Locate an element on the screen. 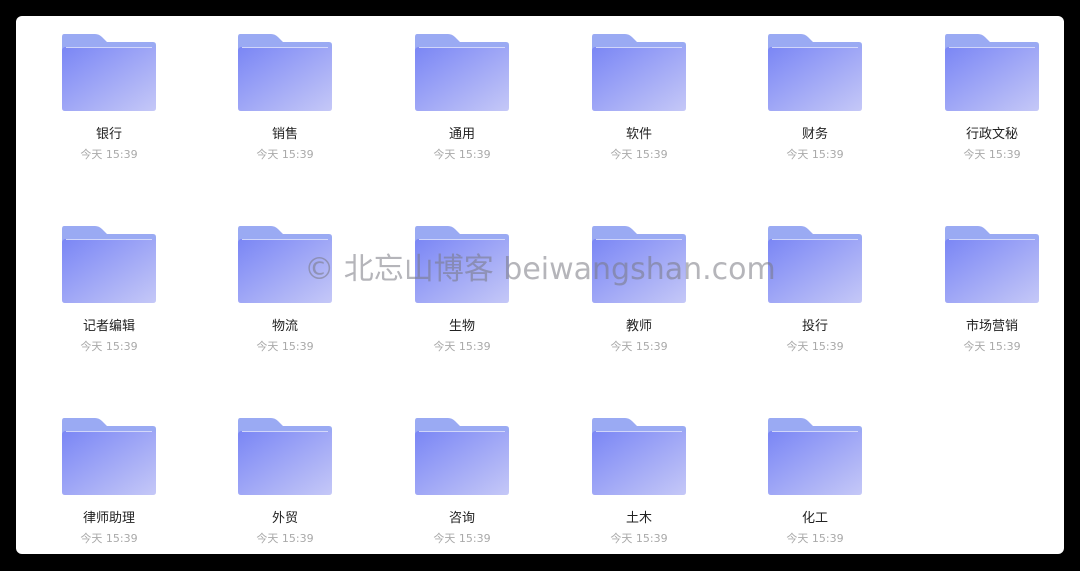  folder-item: 行政文秘今天 15:39 is located at coordinates (990, 94).